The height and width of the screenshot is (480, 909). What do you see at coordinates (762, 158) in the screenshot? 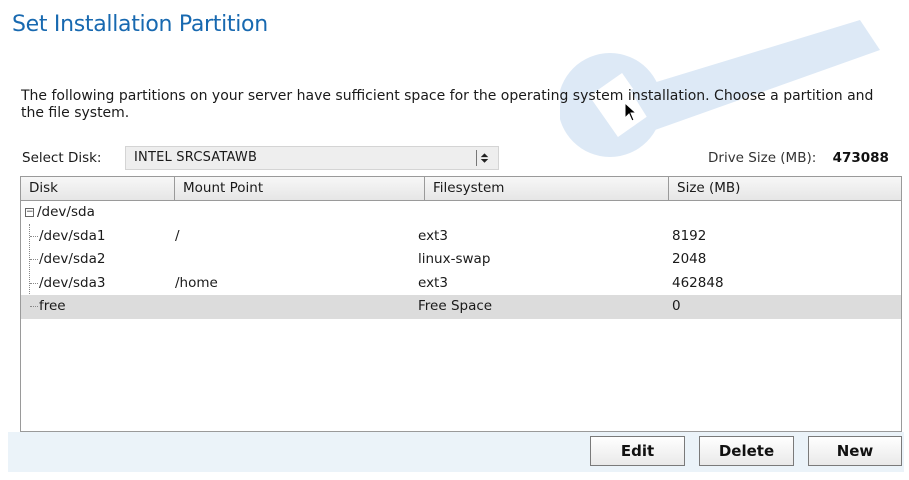
I see `drive-size-label: Drive Size (MB):` at bounding box center [762, 158].